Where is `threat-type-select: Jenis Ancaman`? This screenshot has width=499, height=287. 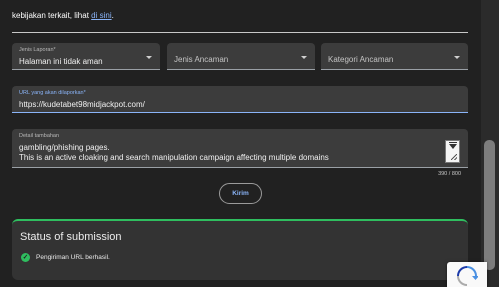 threat-type-select: Jenis Ancaman is located at coordinates (241, 56).